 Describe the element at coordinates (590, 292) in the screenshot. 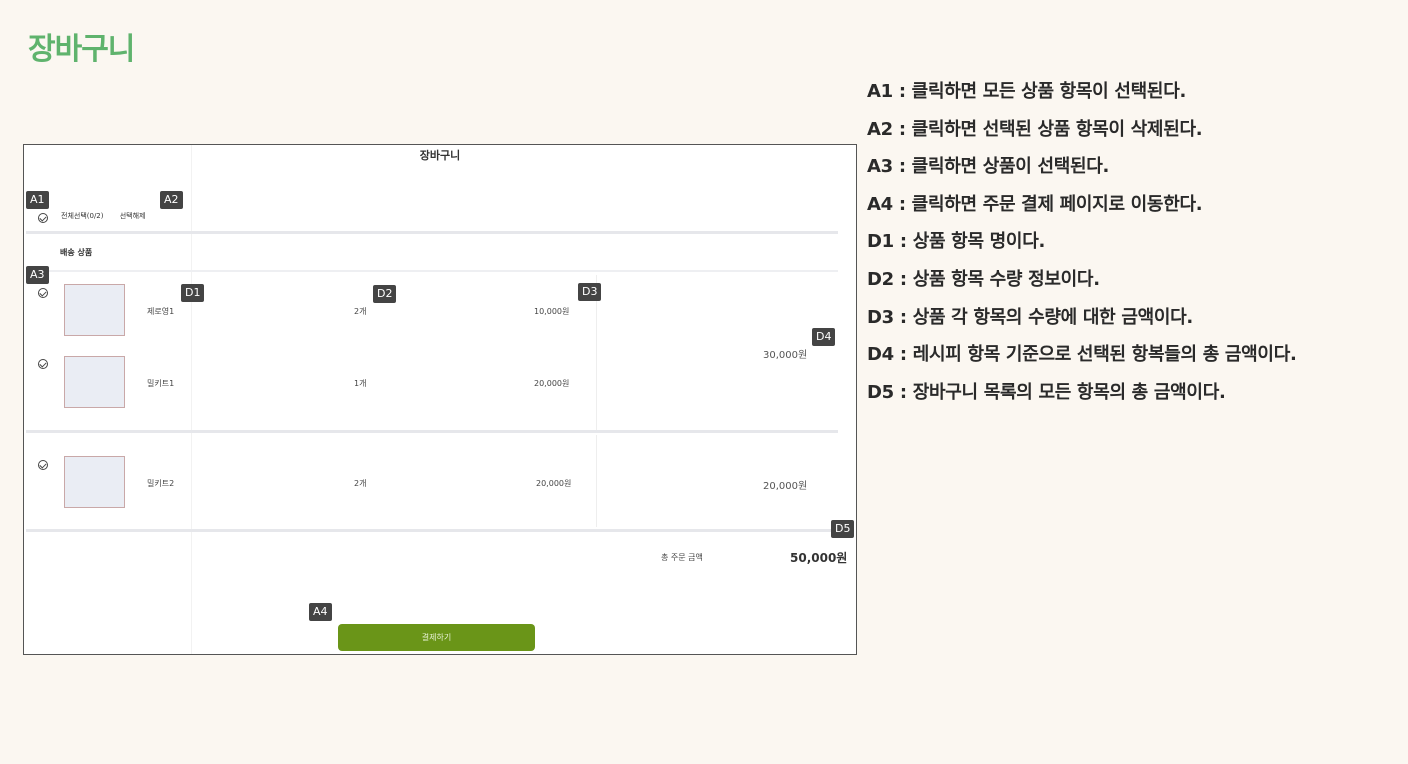

I see `annotation-tag-d3: D3` at that location.